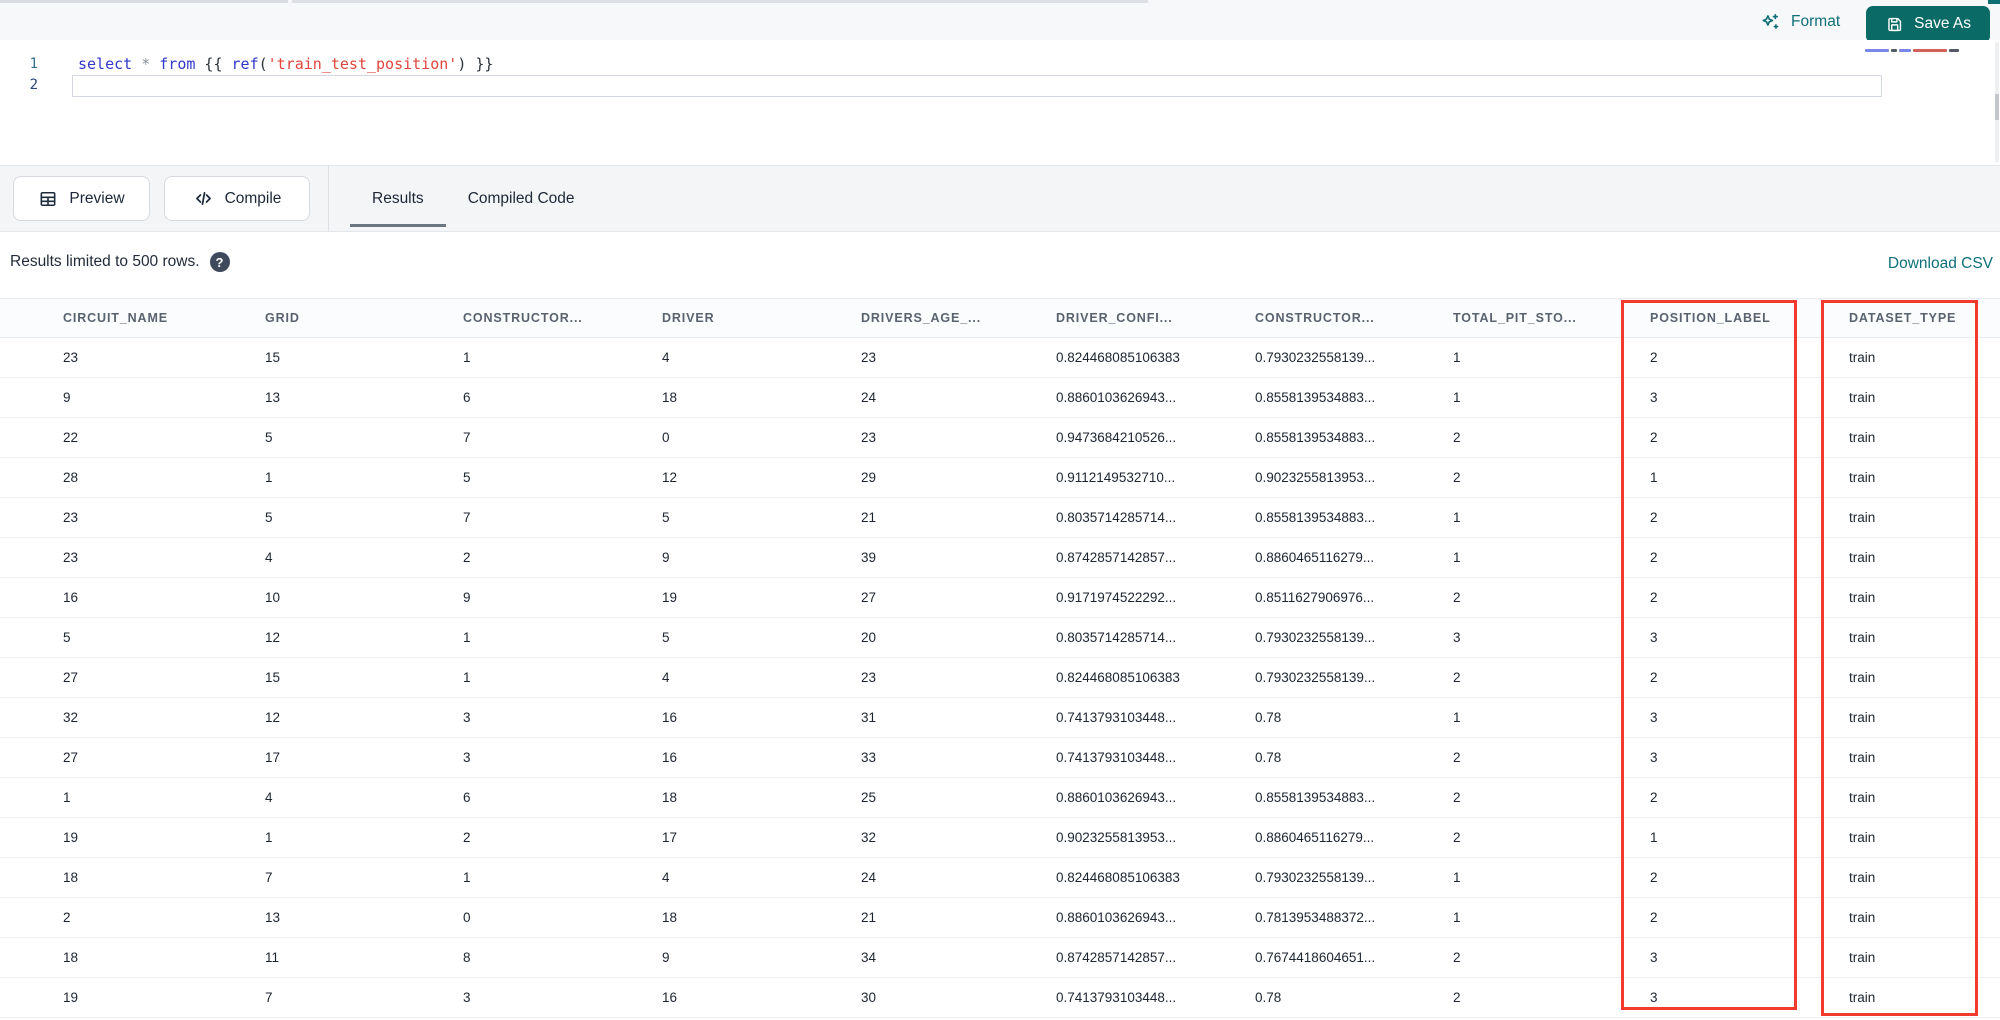 This screenshot has width=2000, height=1020. Describe the element at coordinates (869, 877) in the screenshot. I see `table-cell: 24` at that location.